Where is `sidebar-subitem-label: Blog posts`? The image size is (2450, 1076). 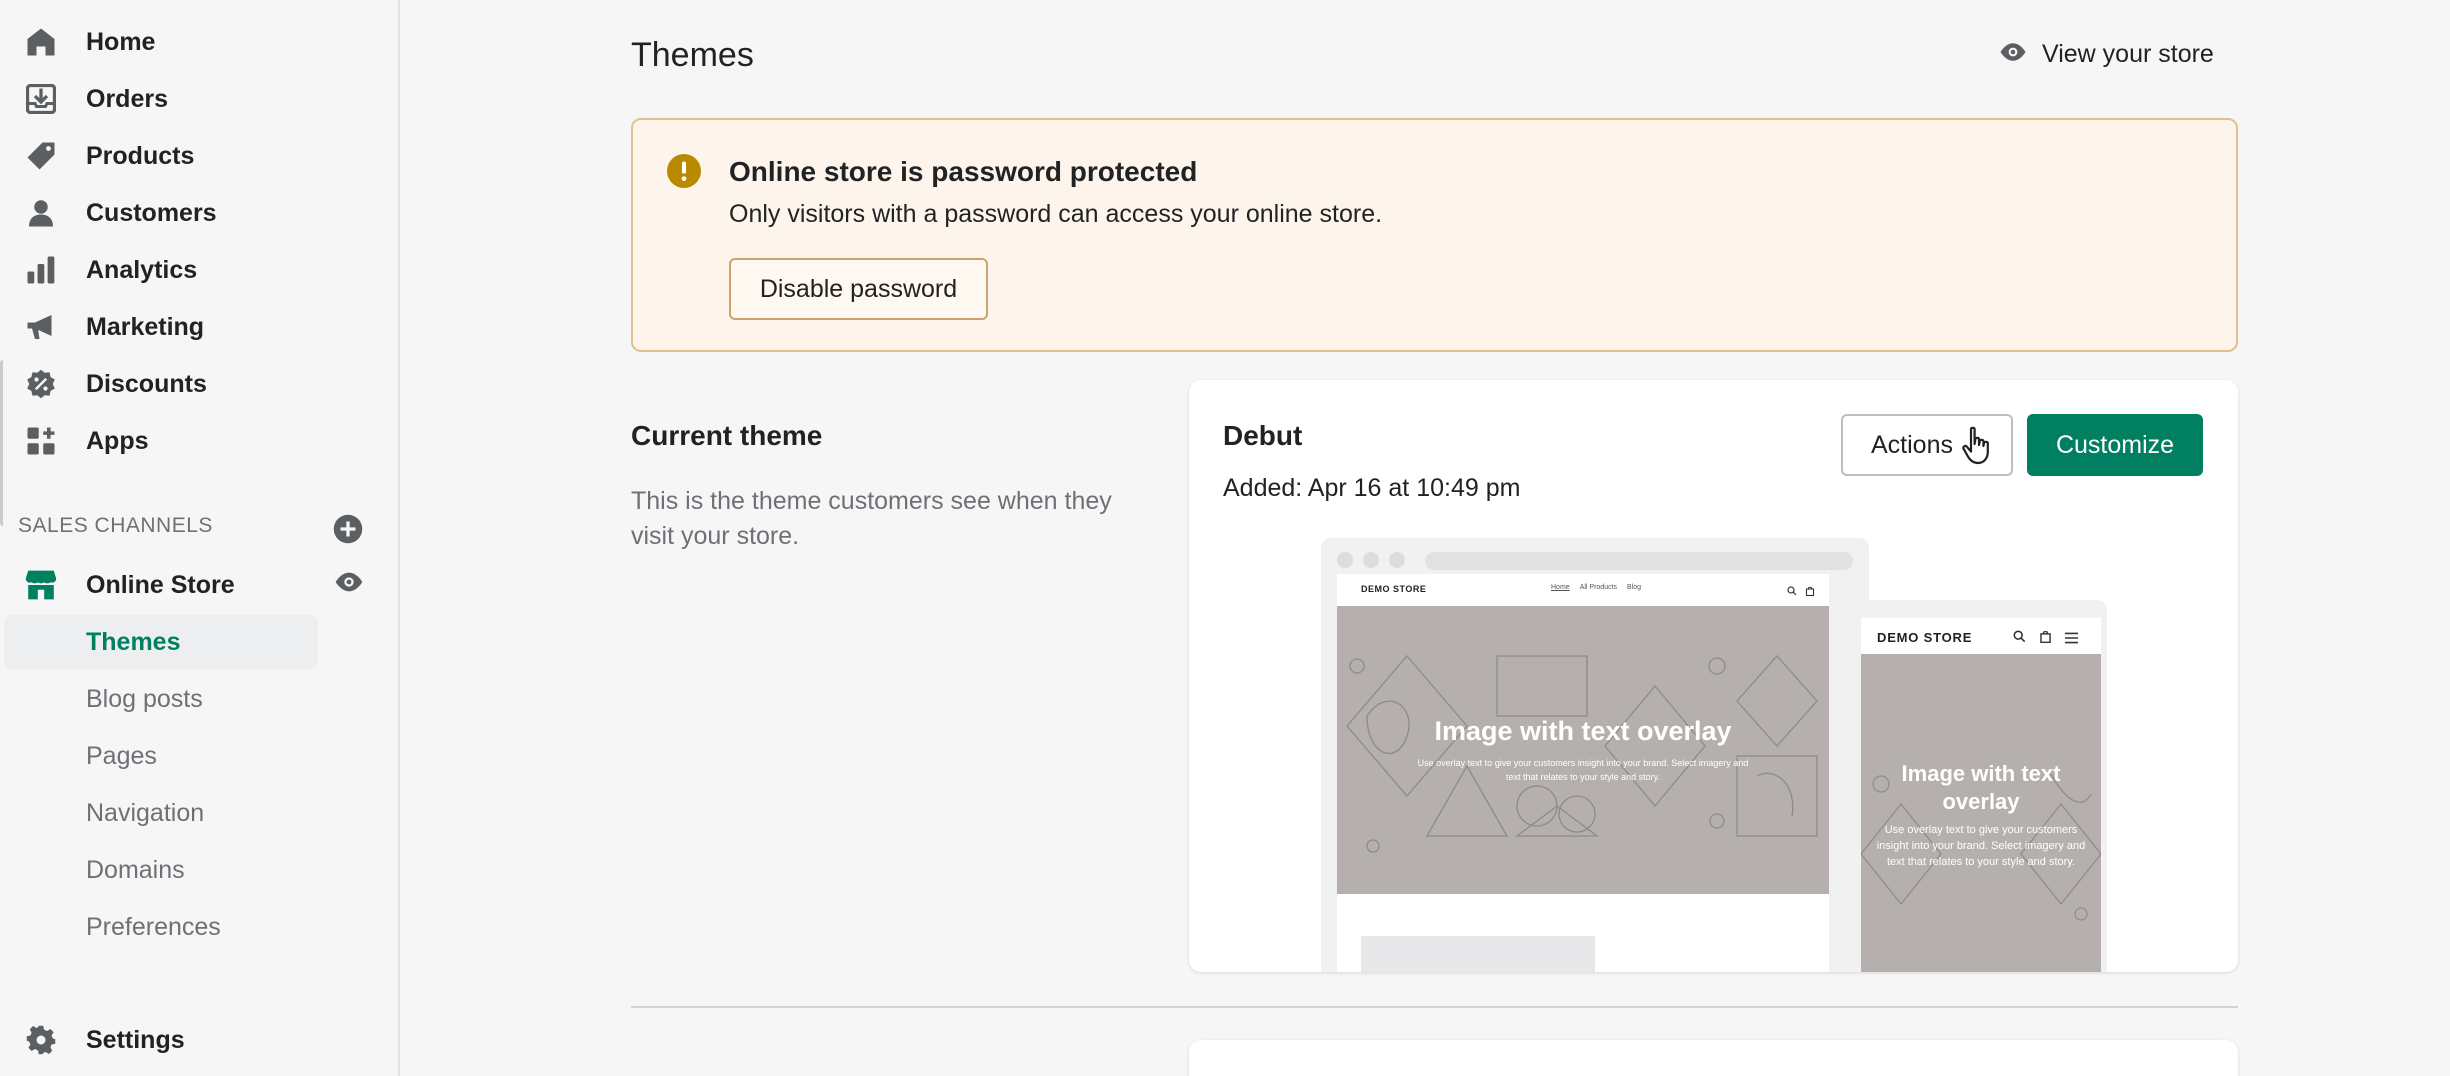
sidebar-subitem-label: Blog posts is located at coordinates (144, 698).